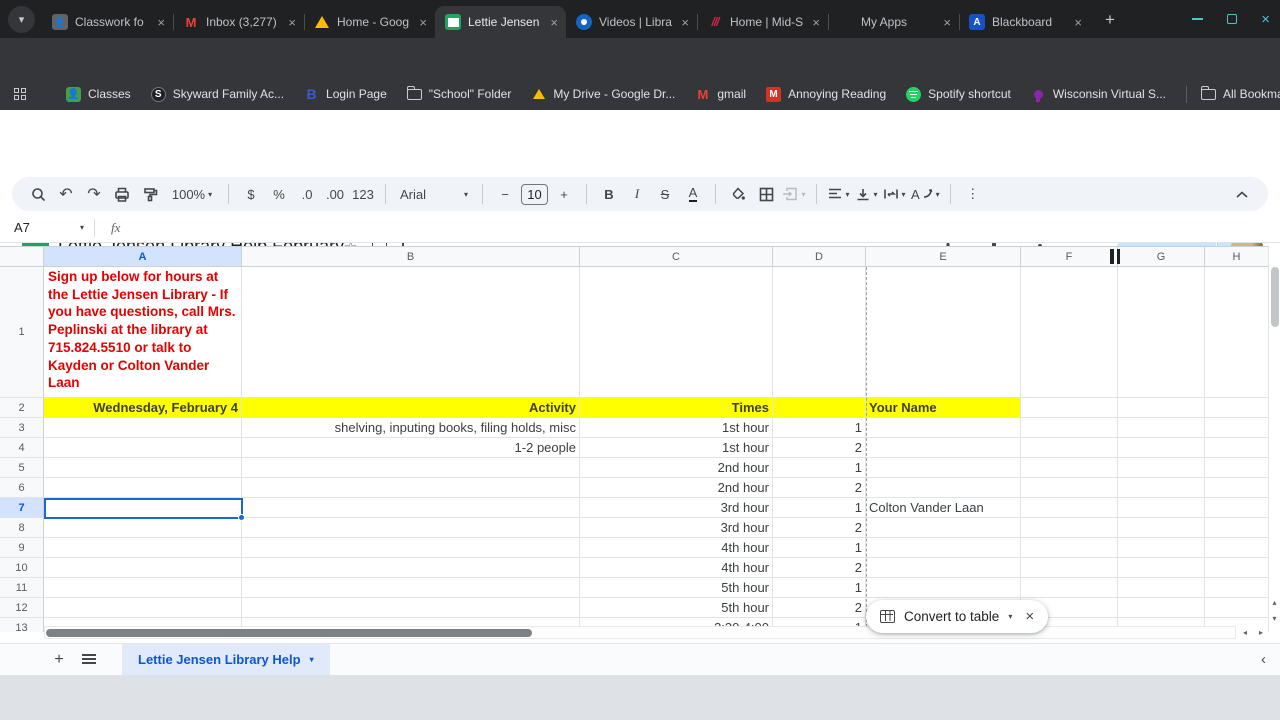  I want to click on cell-C4: 1st hour, so click(676, 448).